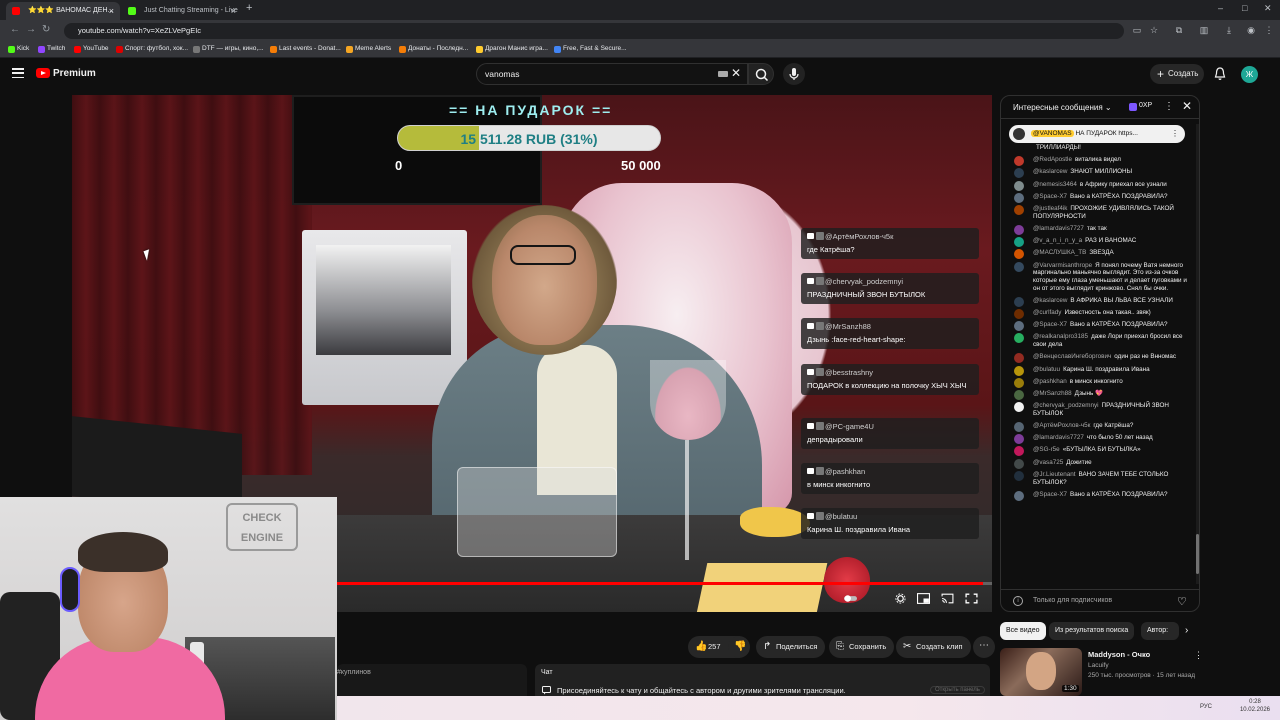  Describe the element at coordinates (1098, 451) in the screenshot. I see `chat-message: @SG-r5e «БУТЫЛКА БИ БУТЫЛКА»` at that location.